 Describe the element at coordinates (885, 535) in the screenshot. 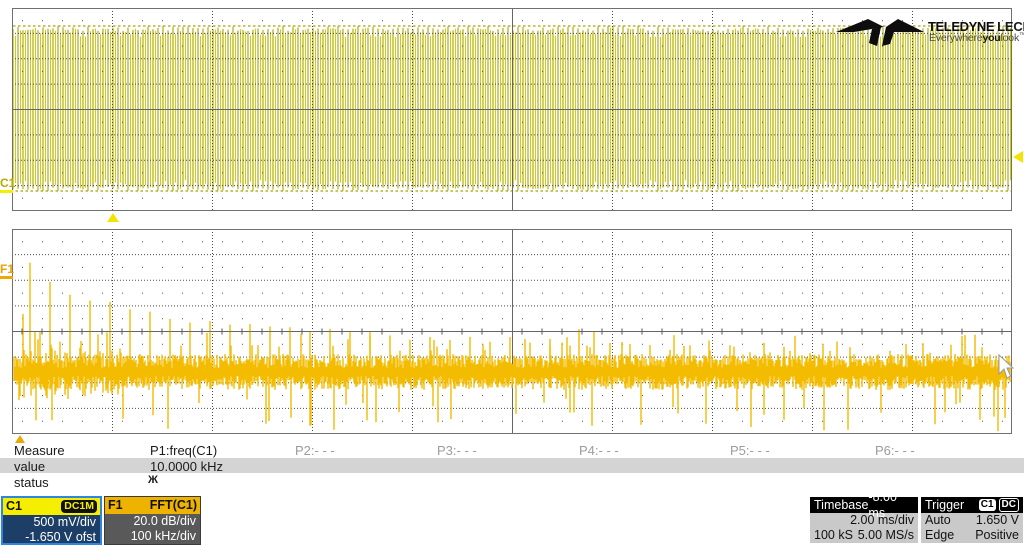

I see `timebase-samplerate: 5.00 MS/s` at that location.